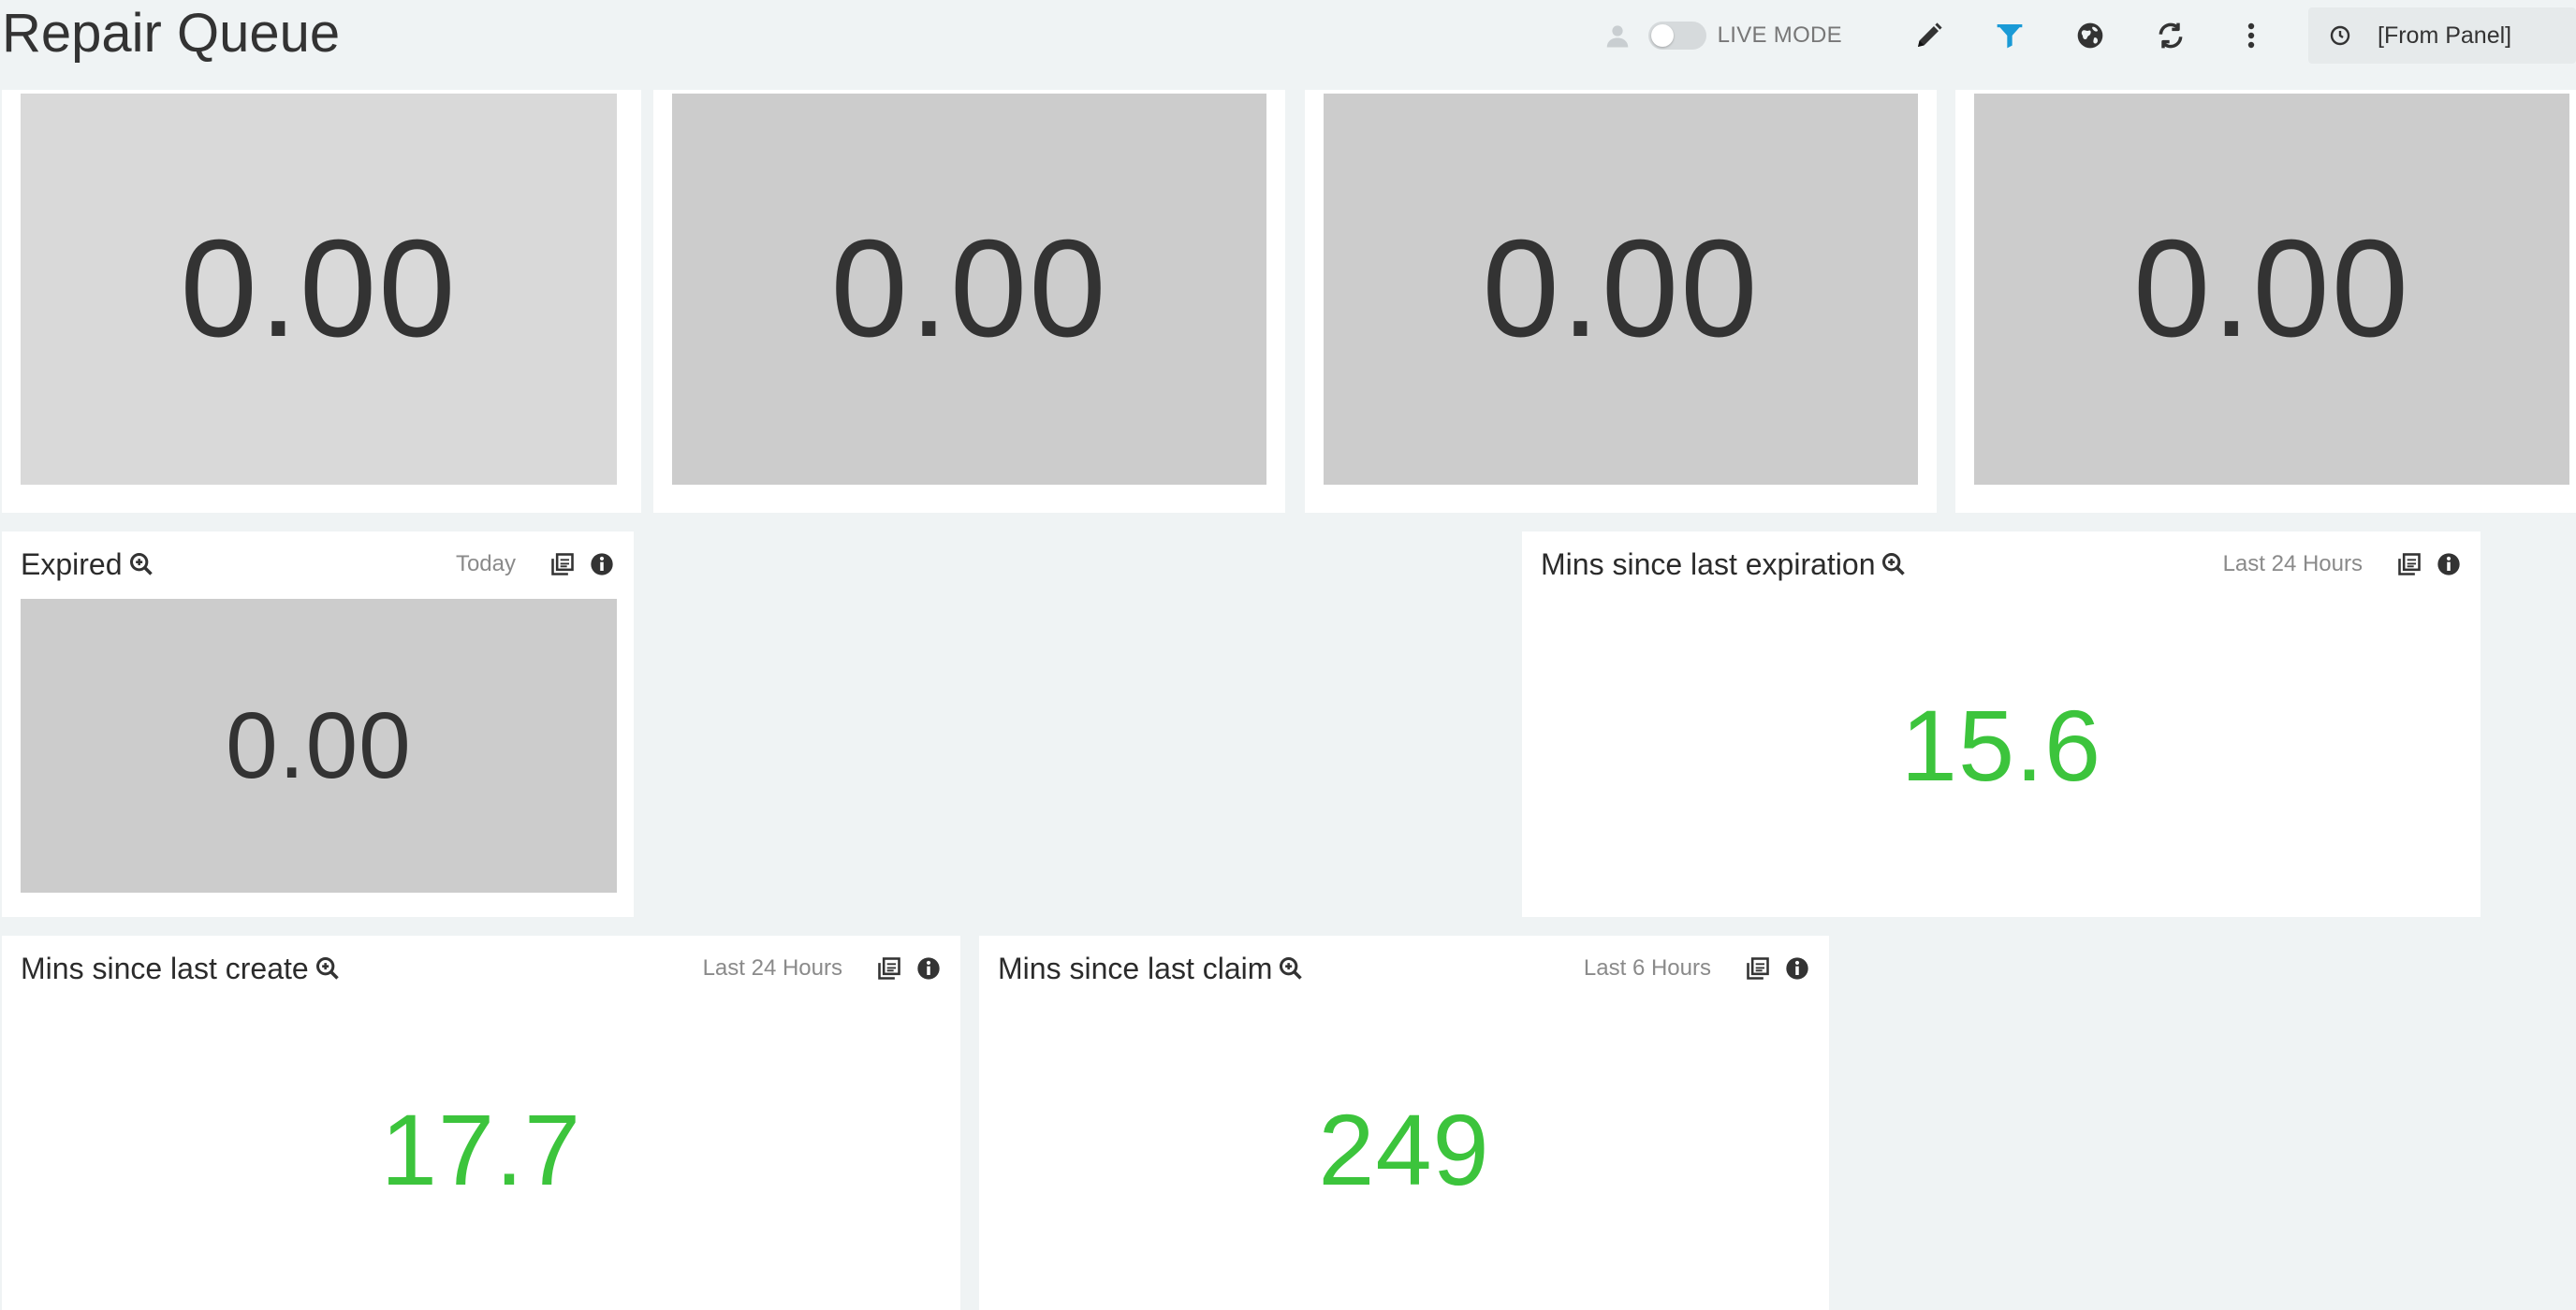  I want to click on filter-button, so click(2010, 35).